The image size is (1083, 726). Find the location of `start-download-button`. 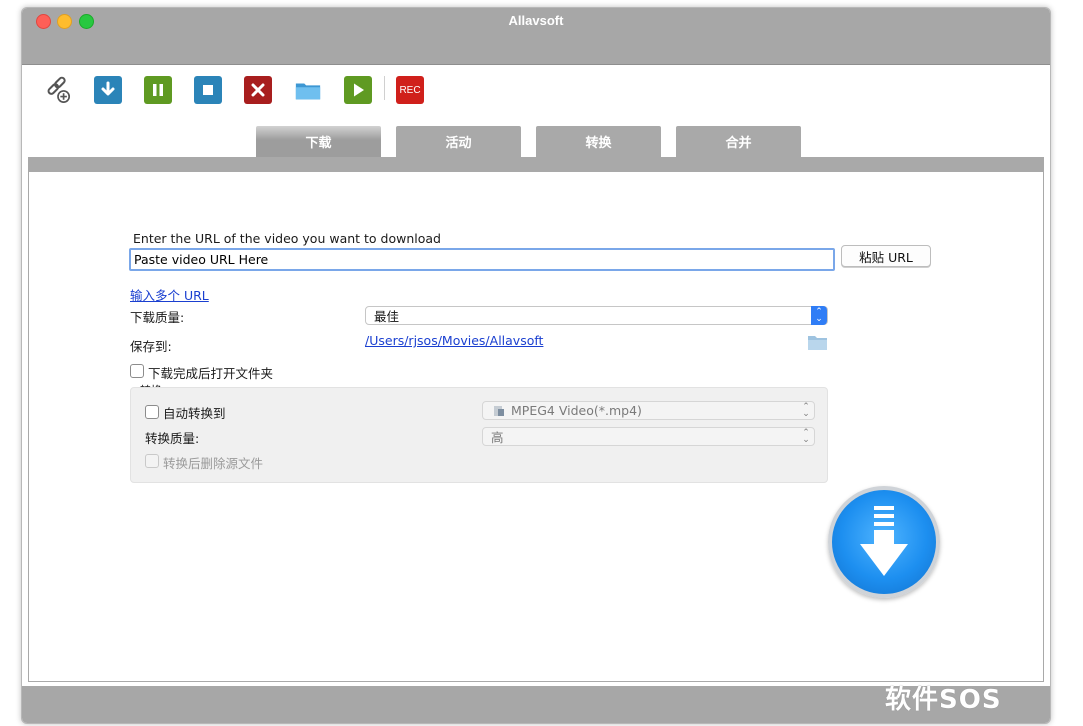

start-download-button is located at coordinates (884, 542).